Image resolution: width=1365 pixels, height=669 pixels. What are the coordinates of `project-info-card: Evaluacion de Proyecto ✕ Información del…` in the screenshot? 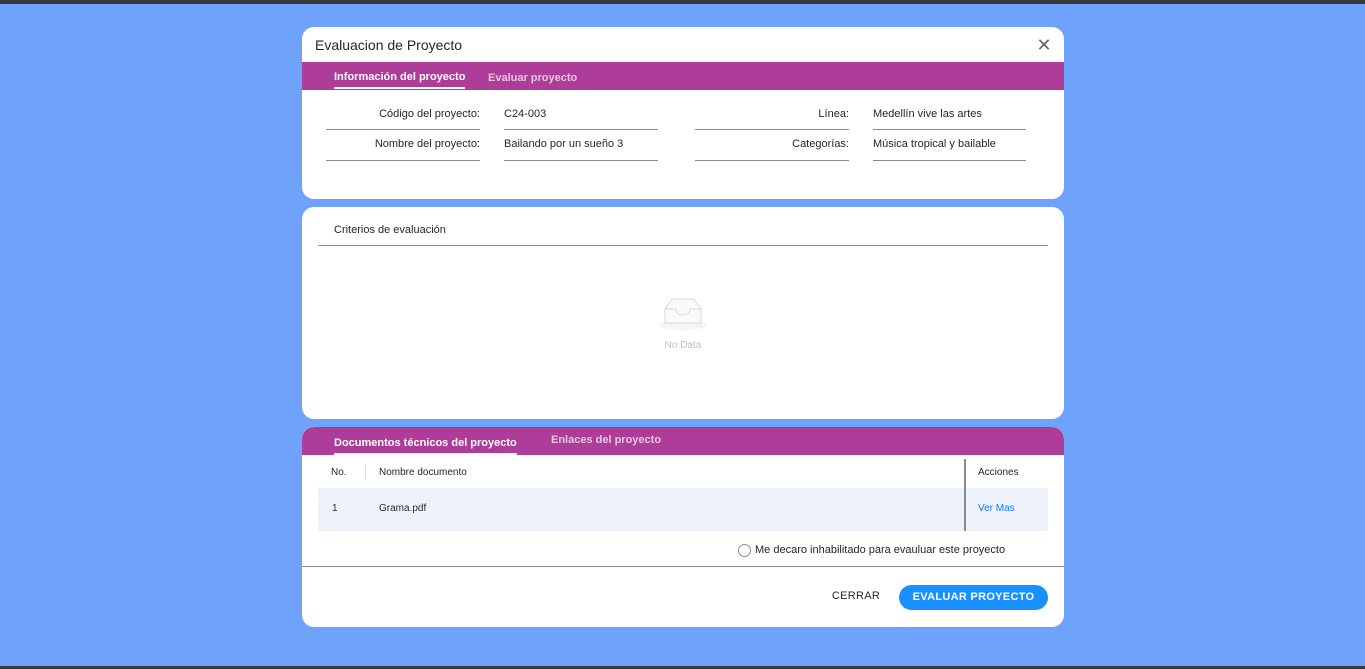 It's located at (683, 113).